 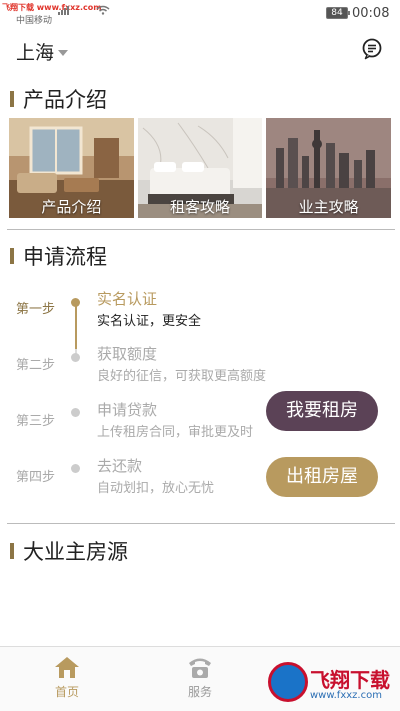 What do you see at coordinates (36, 309) in the screenshot?
I see `step-label: 第一步` at bounding box center [36, 309].